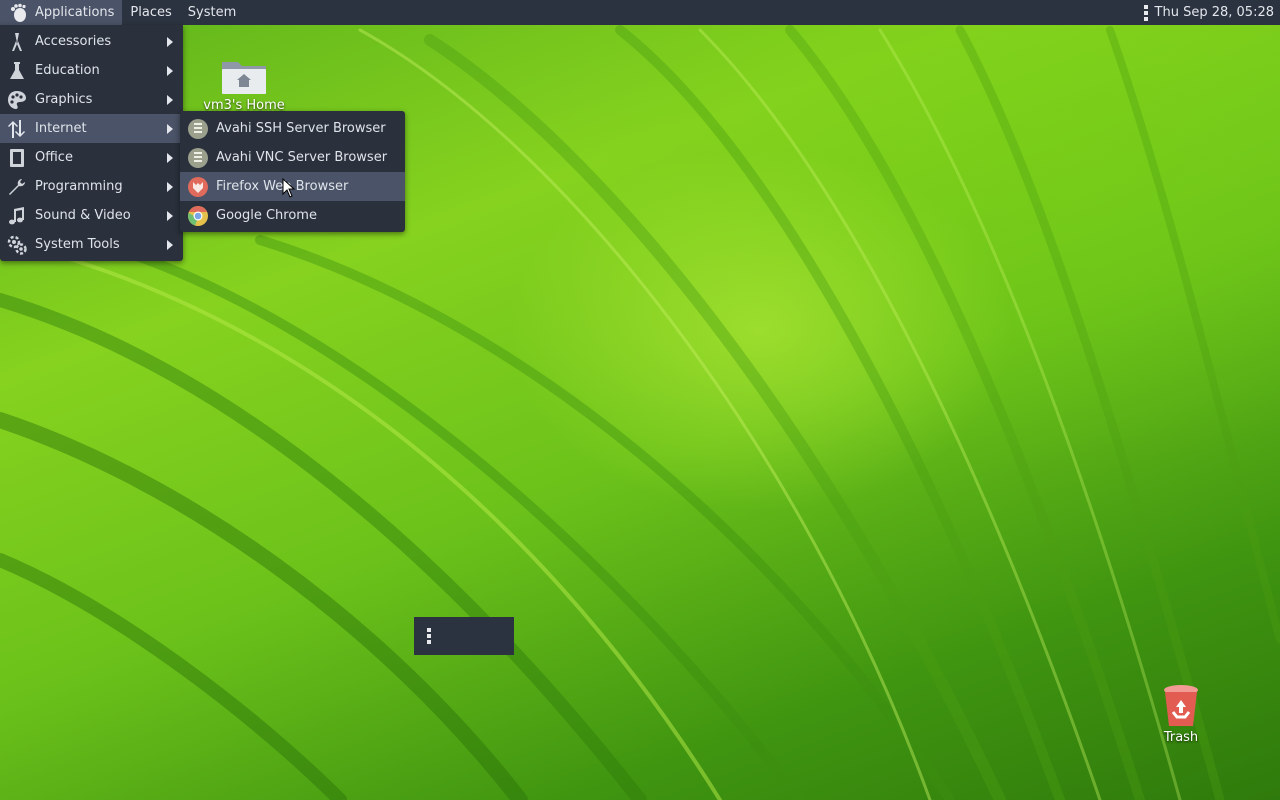 Image resolution: width=1280 pixels, height=800 pixels. I want to click on accessories-icon, so click(17, 42).